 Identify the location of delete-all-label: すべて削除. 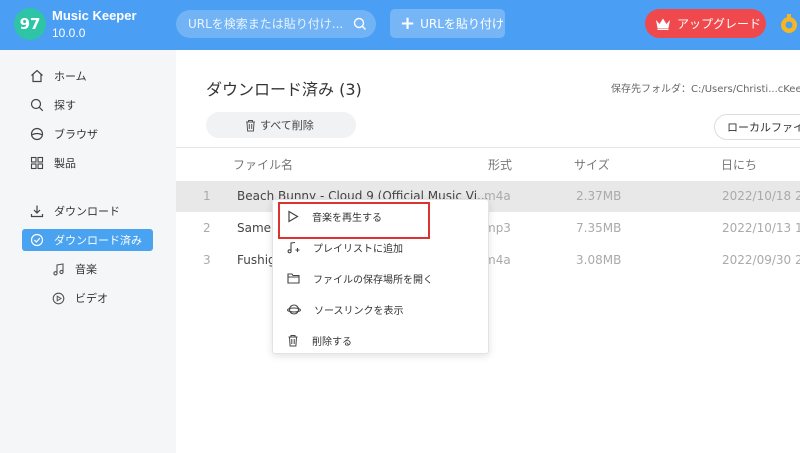
(287, 125).